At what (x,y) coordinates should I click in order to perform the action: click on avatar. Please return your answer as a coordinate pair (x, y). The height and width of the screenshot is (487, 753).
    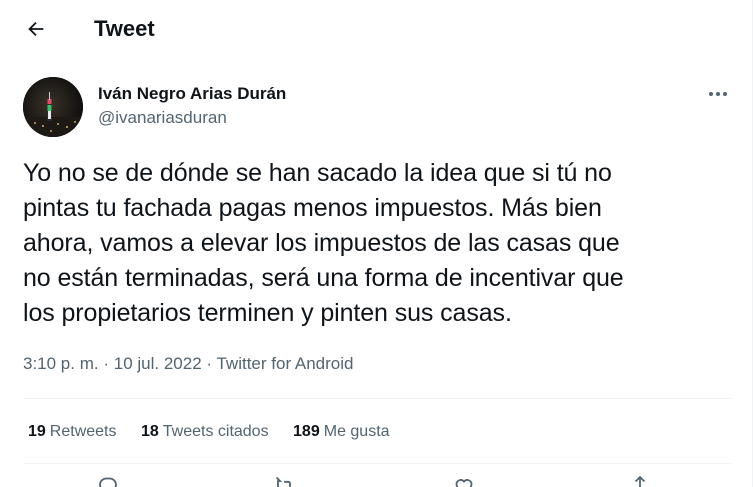
    Looking at the image, I should click on (53, 107).